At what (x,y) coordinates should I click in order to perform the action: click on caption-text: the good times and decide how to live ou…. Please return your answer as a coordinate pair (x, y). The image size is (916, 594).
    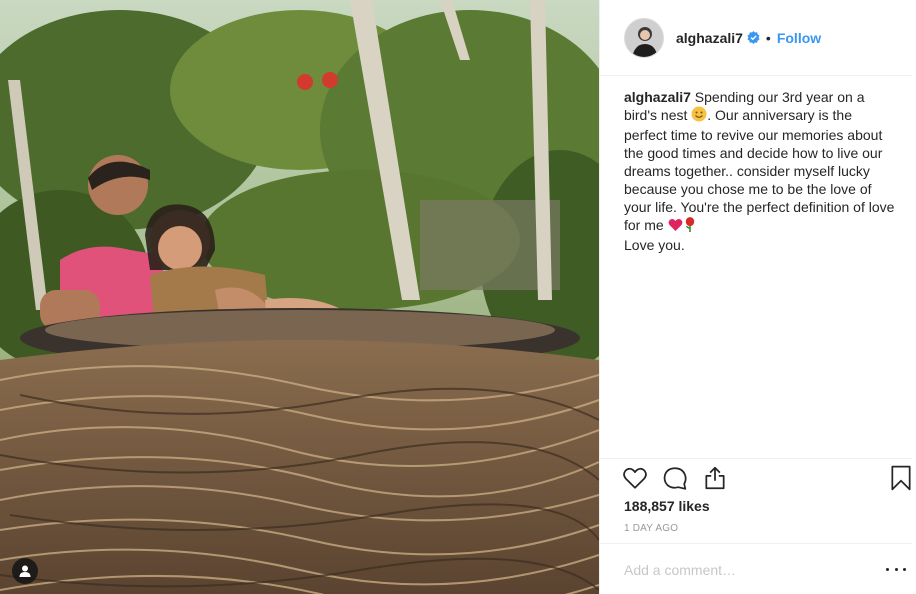
    Looking at the image, I should click on (753, 153).